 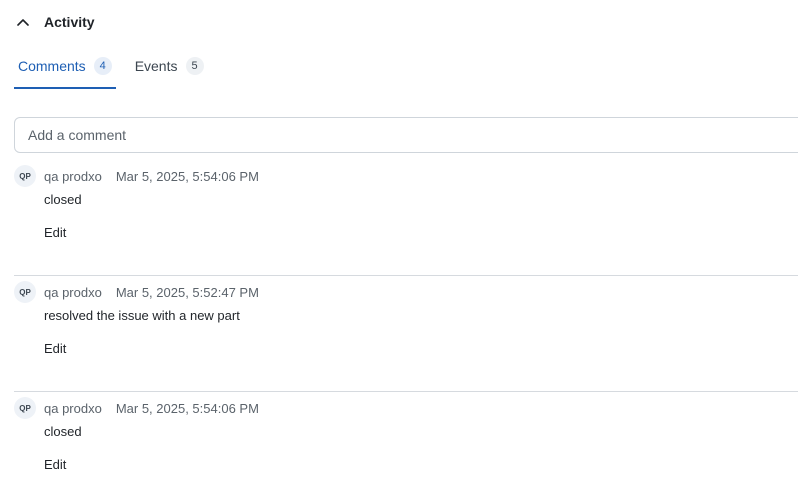 I want to click on activity-tabs: Comments 4 Events 5, so click(x=118, y=70).